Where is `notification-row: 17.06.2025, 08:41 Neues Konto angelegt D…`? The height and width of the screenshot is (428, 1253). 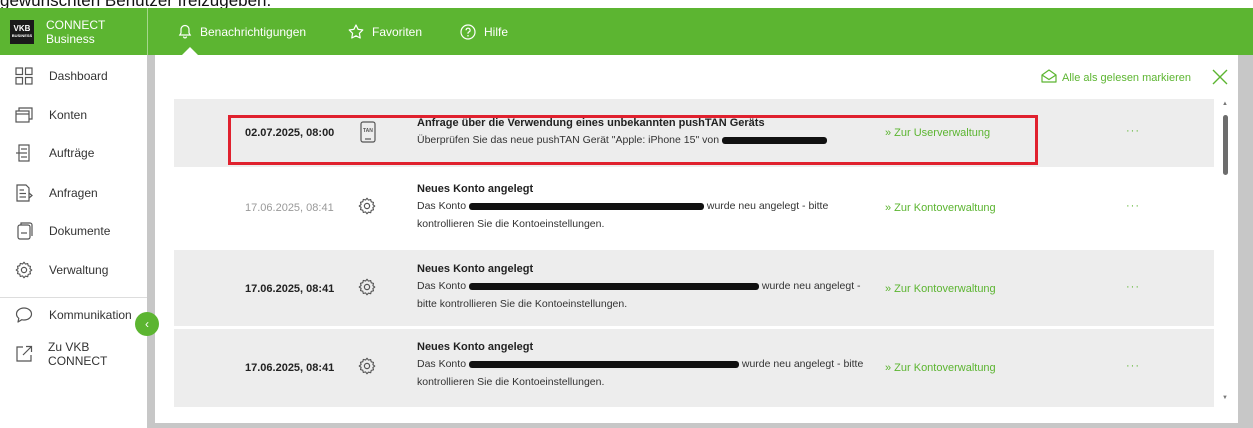 notification-row: 17.06.2025, 08:41 Neues Konto angelegt D… is located at coordinates (694, 288).